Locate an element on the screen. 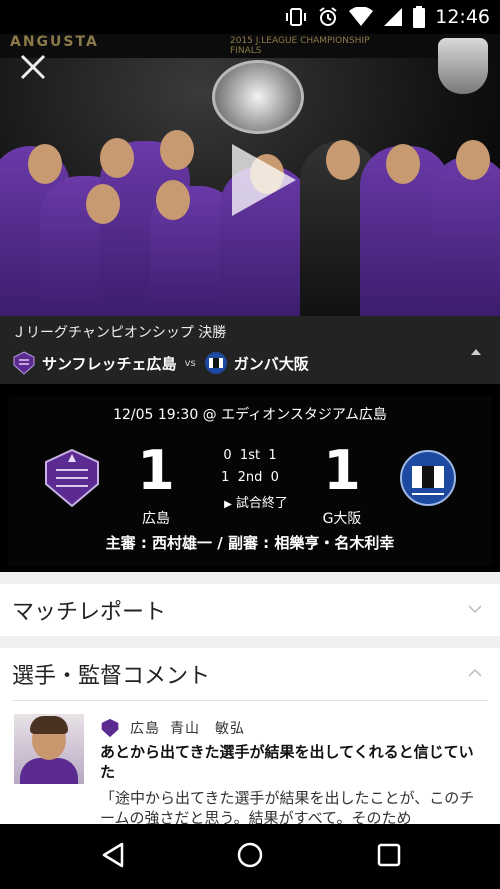 The height and width of the screenshot is (889, 500). gamba-emblem-icon is located at coordinates (215, 363).